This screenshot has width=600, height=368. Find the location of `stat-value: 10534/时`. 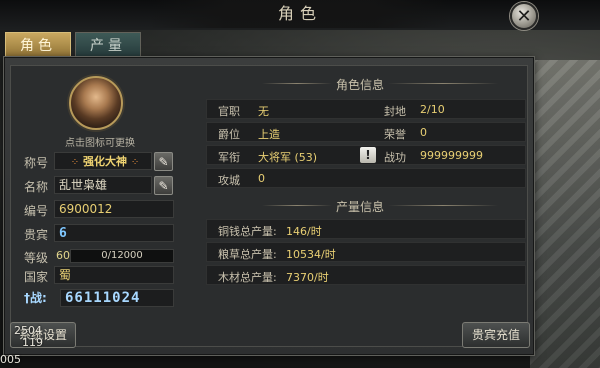

stat-value: 10534/时 is located at coordinates (311, 254).